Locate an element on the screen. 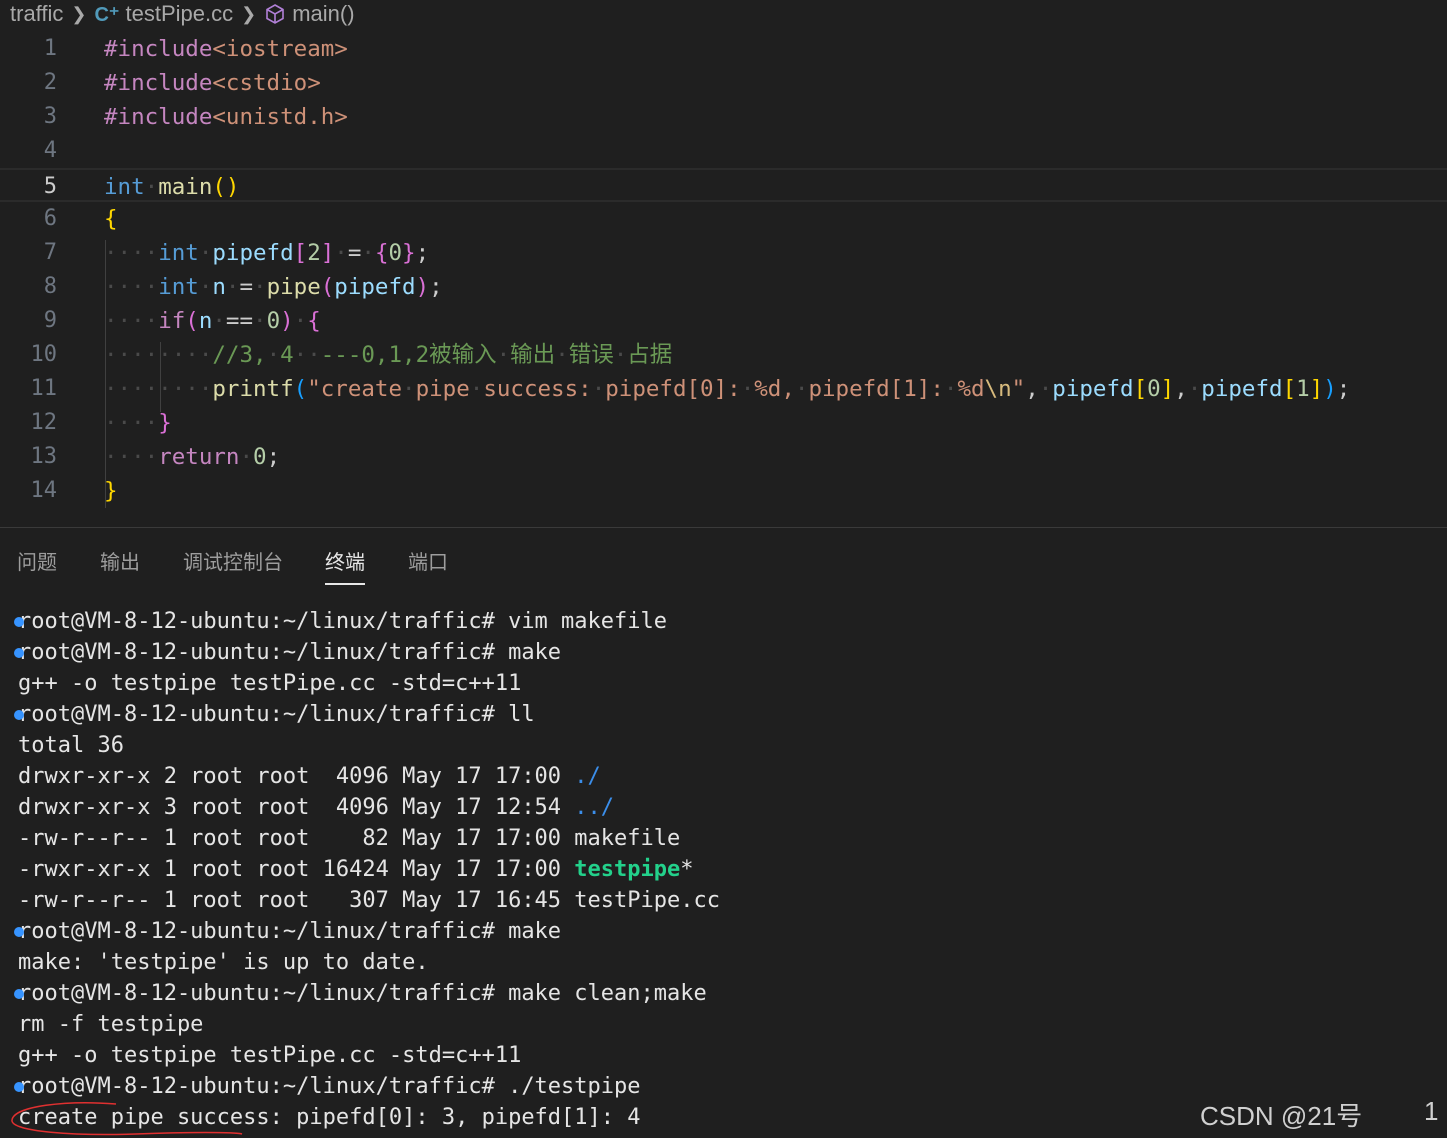  code-line: 7 ····int·pipefd[2]·=·{0}; is located at coordinates (723, 253).